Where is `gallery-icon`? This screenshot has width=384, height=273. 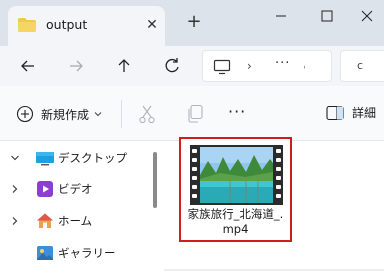 gallery-icon is located at coordinates (45, 253).